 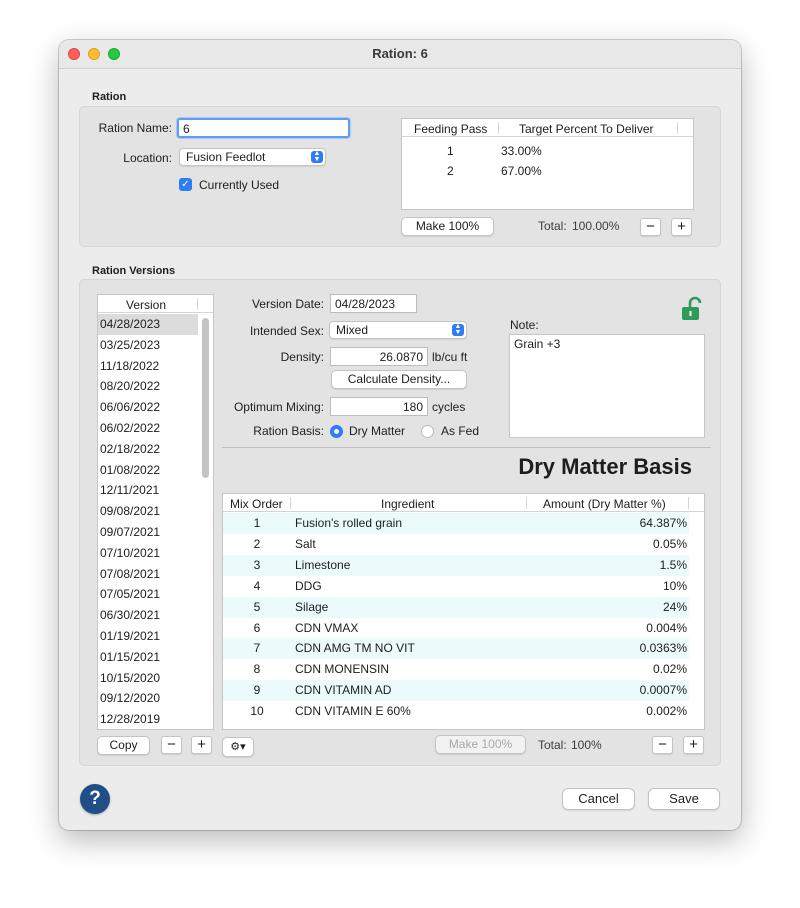 I want to click on window-title: Ration: 6, so click(x=400, y=53).